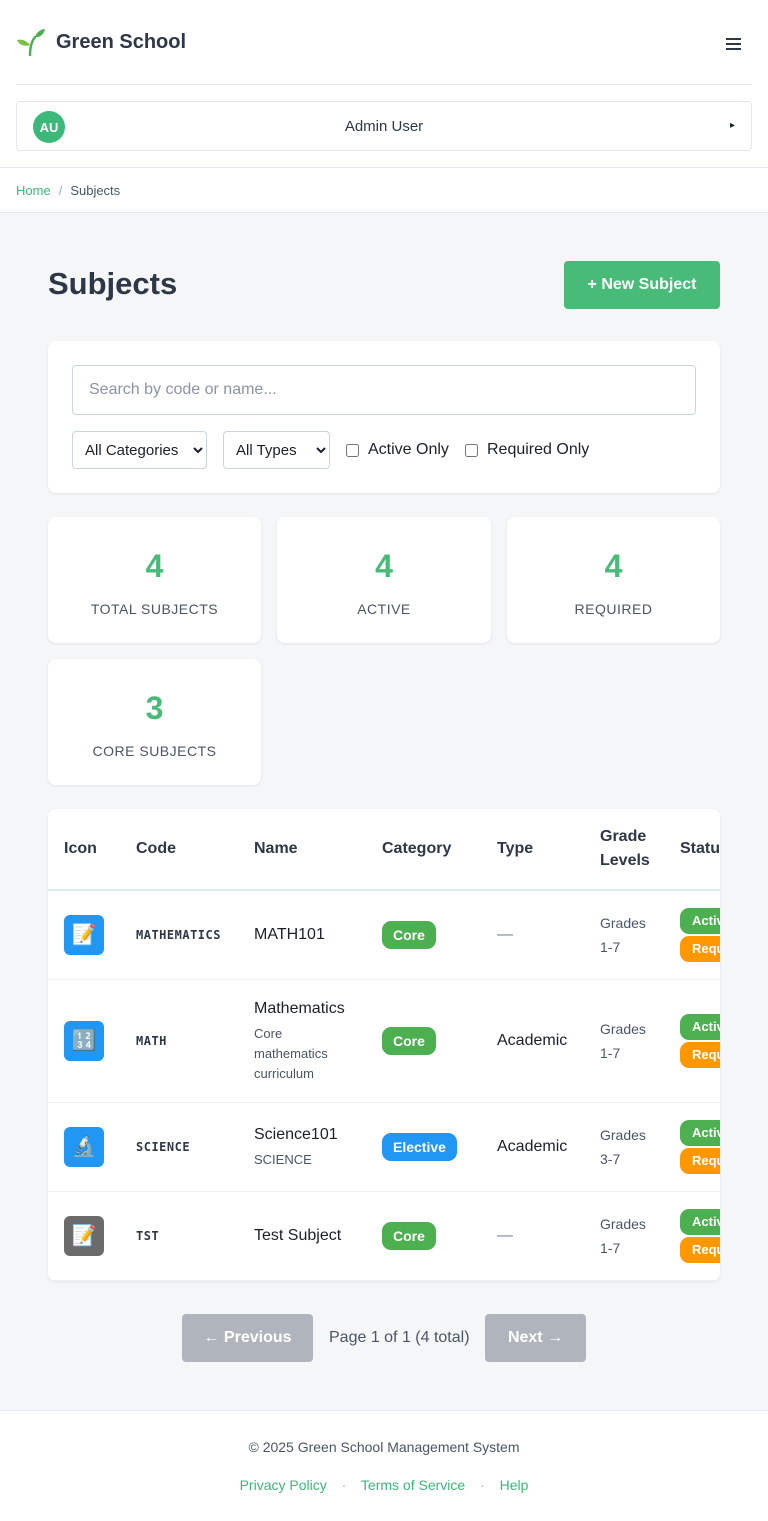 The image size is (768, 1521). What do you see at coordinates (283, 1159) in the screenshot?
I see `subject-description: SCIENCE` at bounding box center [283, 1159].